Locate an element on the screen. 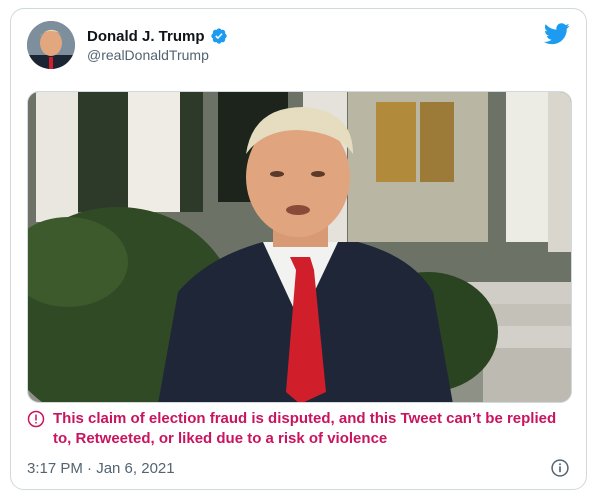  twitter-bird-icon is located at coordinates (557, 34).